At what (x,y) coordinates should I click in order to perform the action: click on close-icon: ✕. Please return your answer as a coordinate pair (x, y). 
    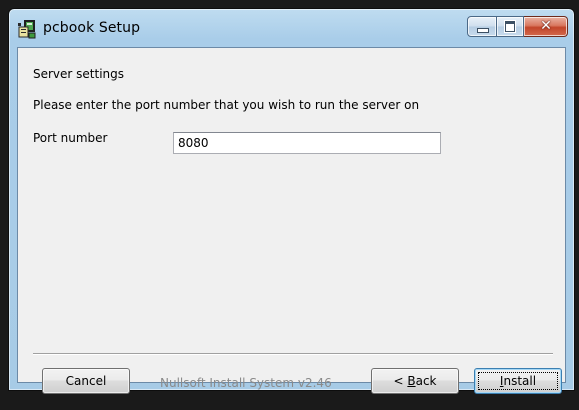
    Looking at the image, I should click on (546, 26).